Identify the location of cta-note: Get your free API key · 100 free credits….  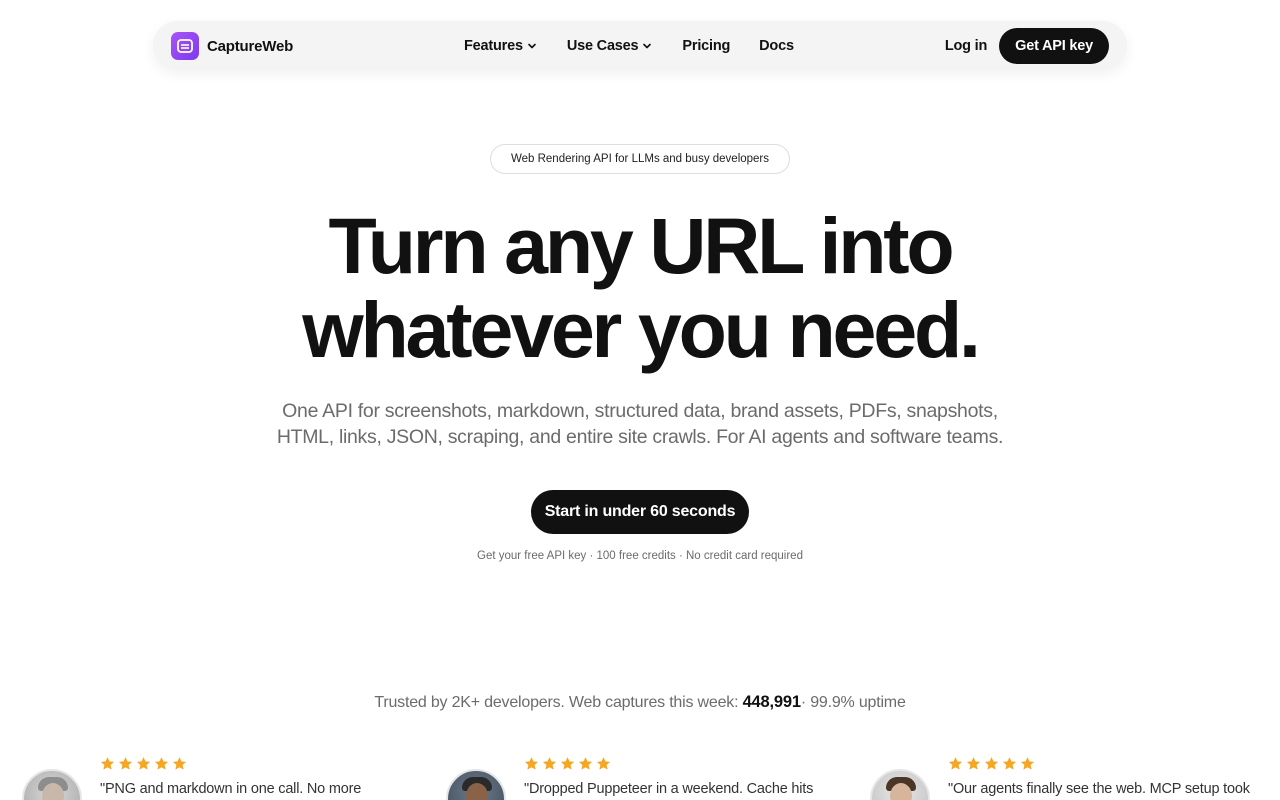
(640, 556).